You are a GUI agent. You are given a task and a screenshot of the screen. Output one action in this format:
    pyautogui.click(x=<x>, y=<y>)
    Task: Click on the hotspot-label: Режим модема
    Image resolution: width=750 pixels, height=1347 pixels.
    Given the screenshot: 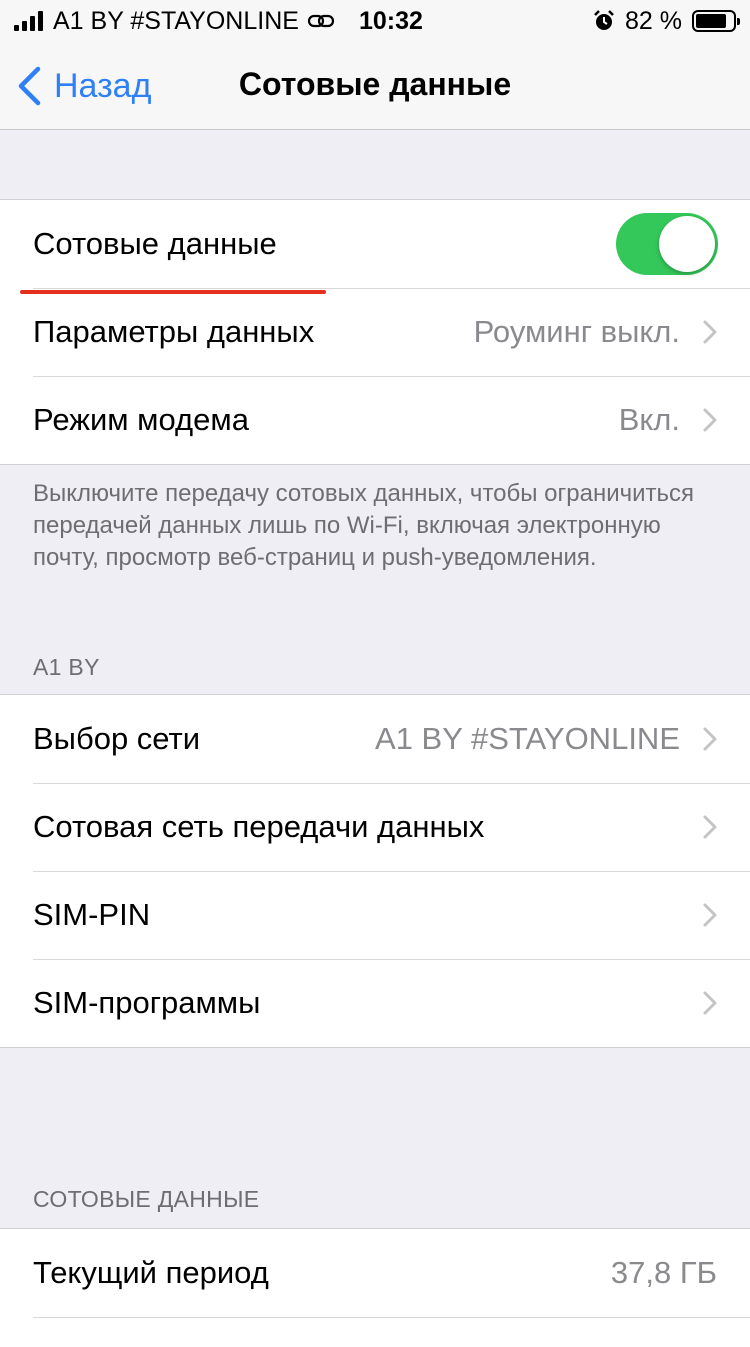 What is the action you would take?
    pyautogui.click(x=141, y=419)
    